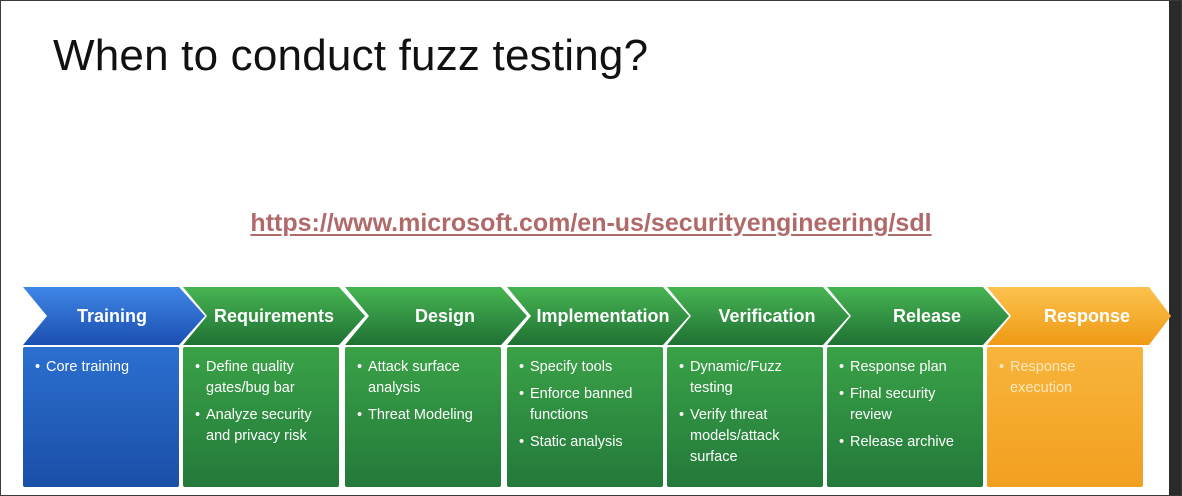 The height and width of the screenshot is (496, 1182). I want to click on phase-item: Analyze security and privacy risk, so click(264, 426).